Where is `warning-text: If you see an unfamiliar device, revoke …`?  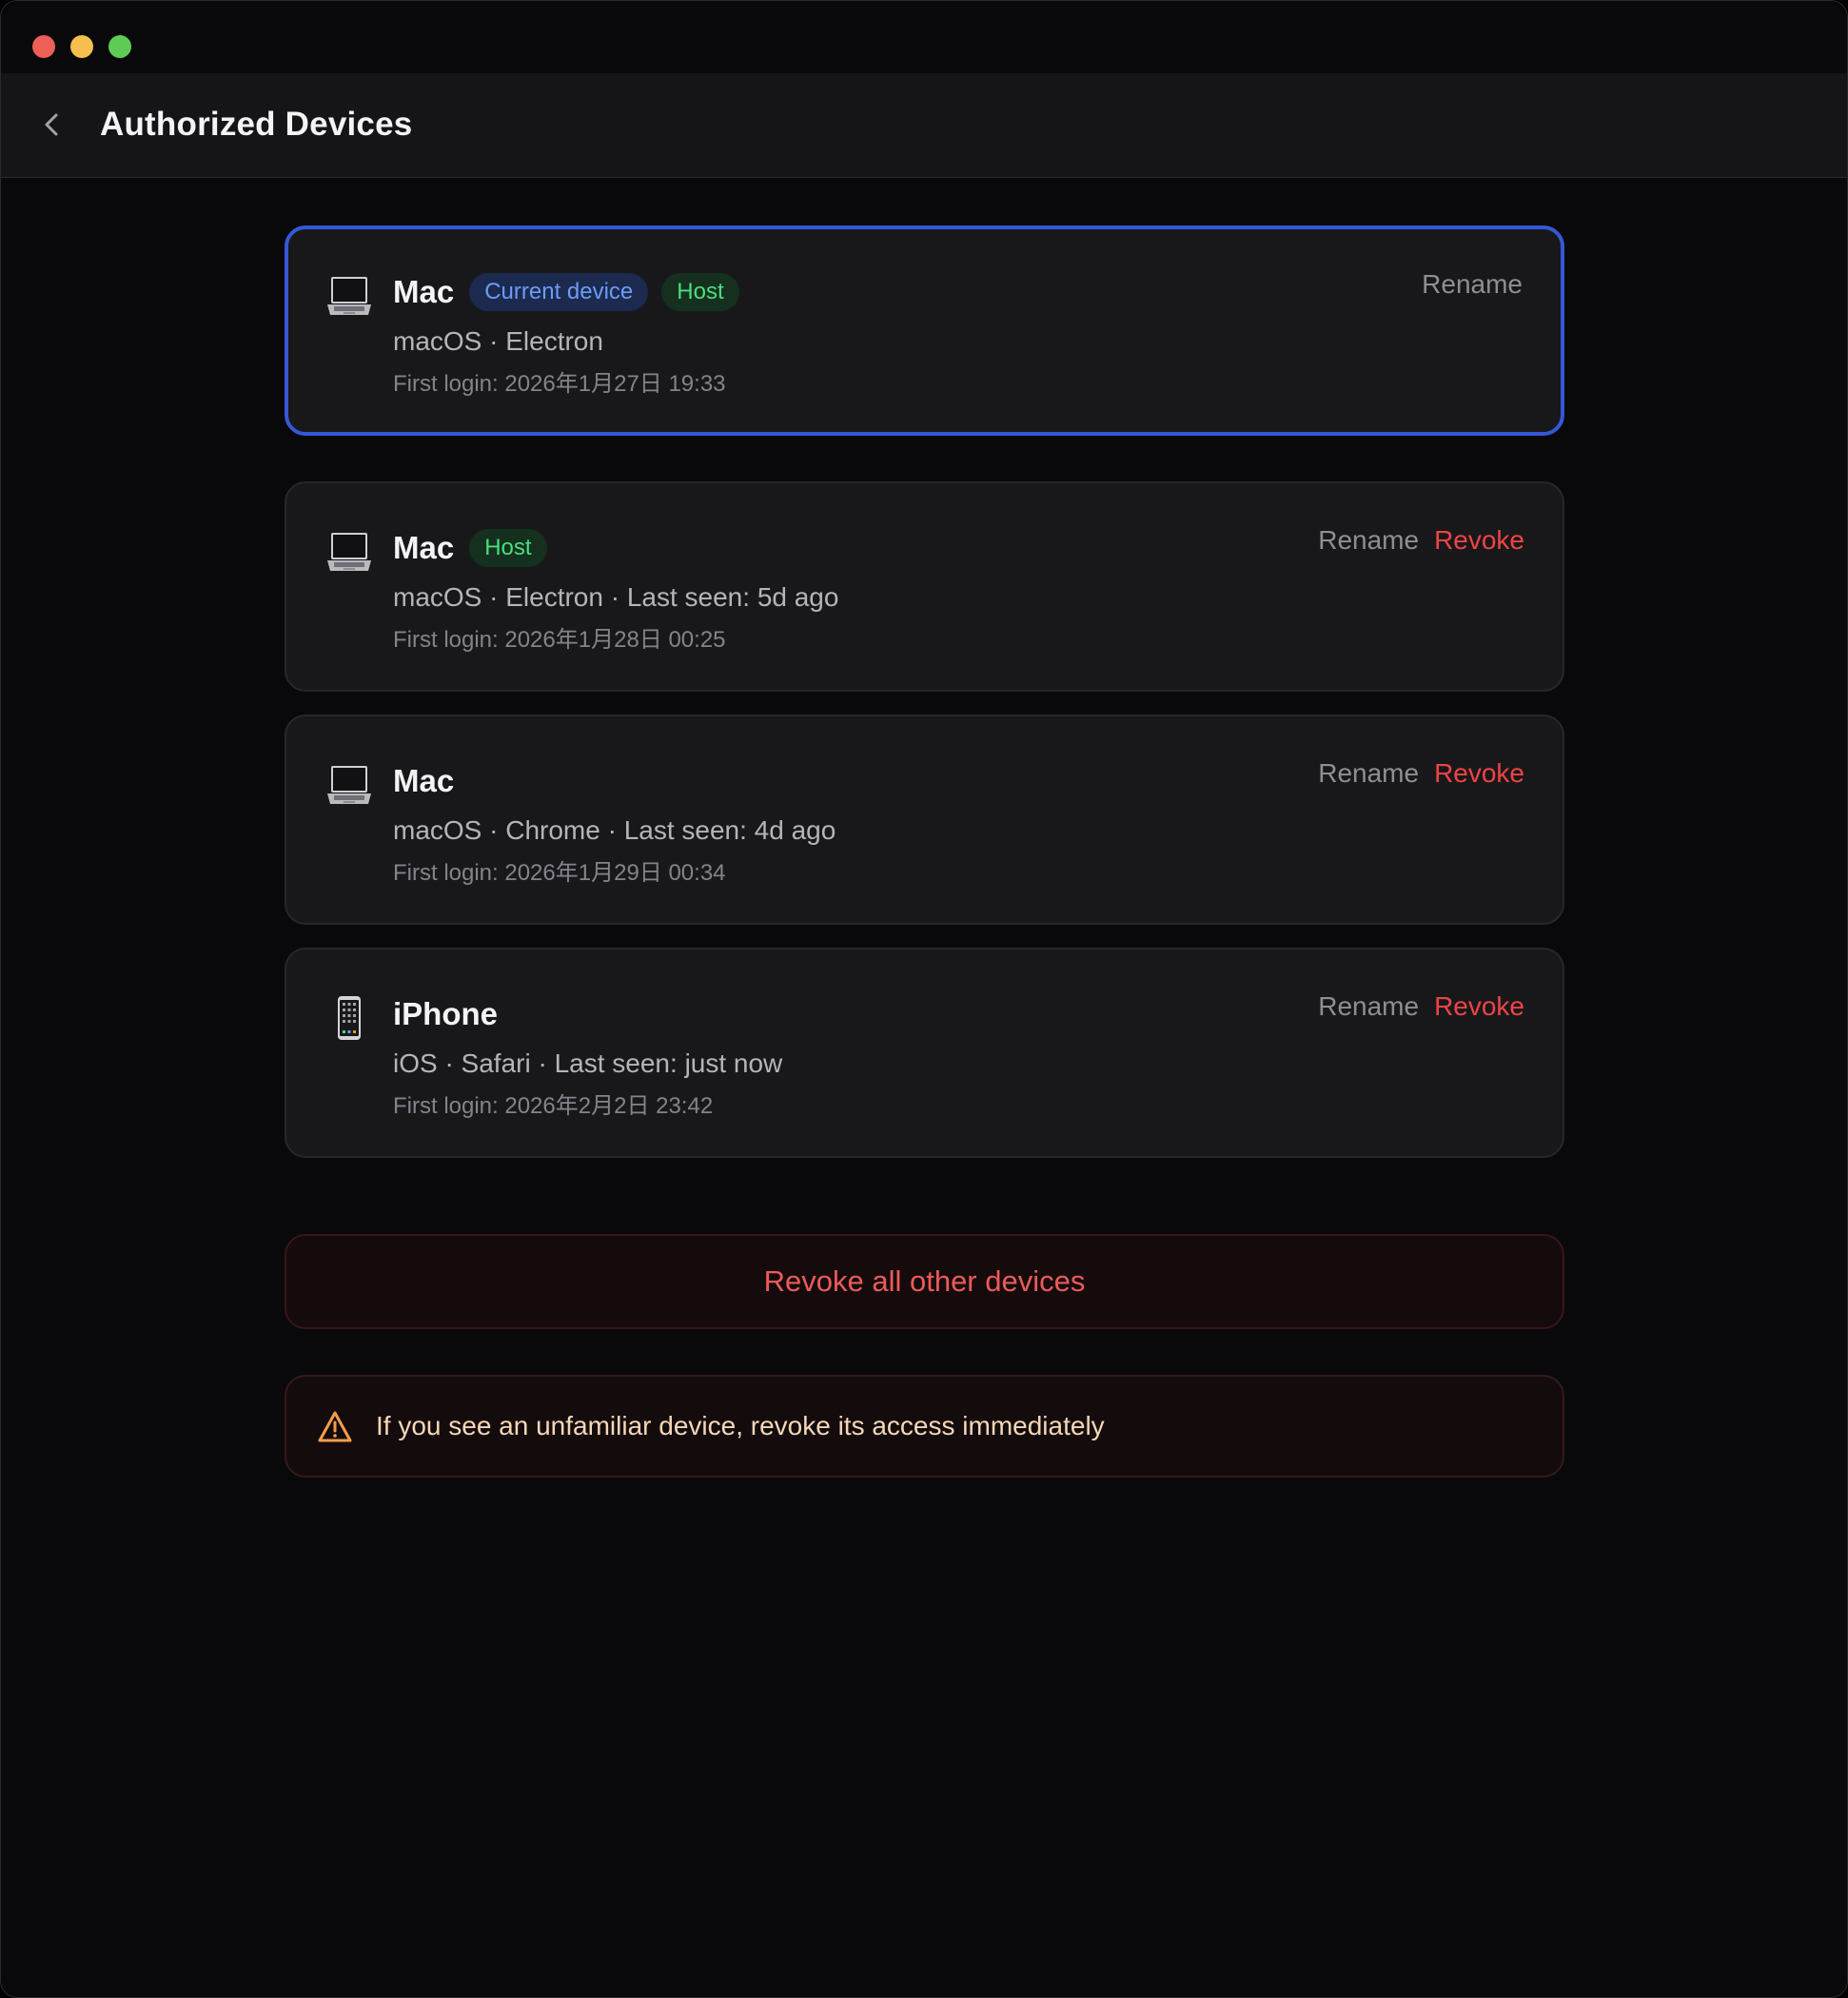
warning-text: If you see an unfamiliar device, revoke … is located at coordinates (740, 1425).